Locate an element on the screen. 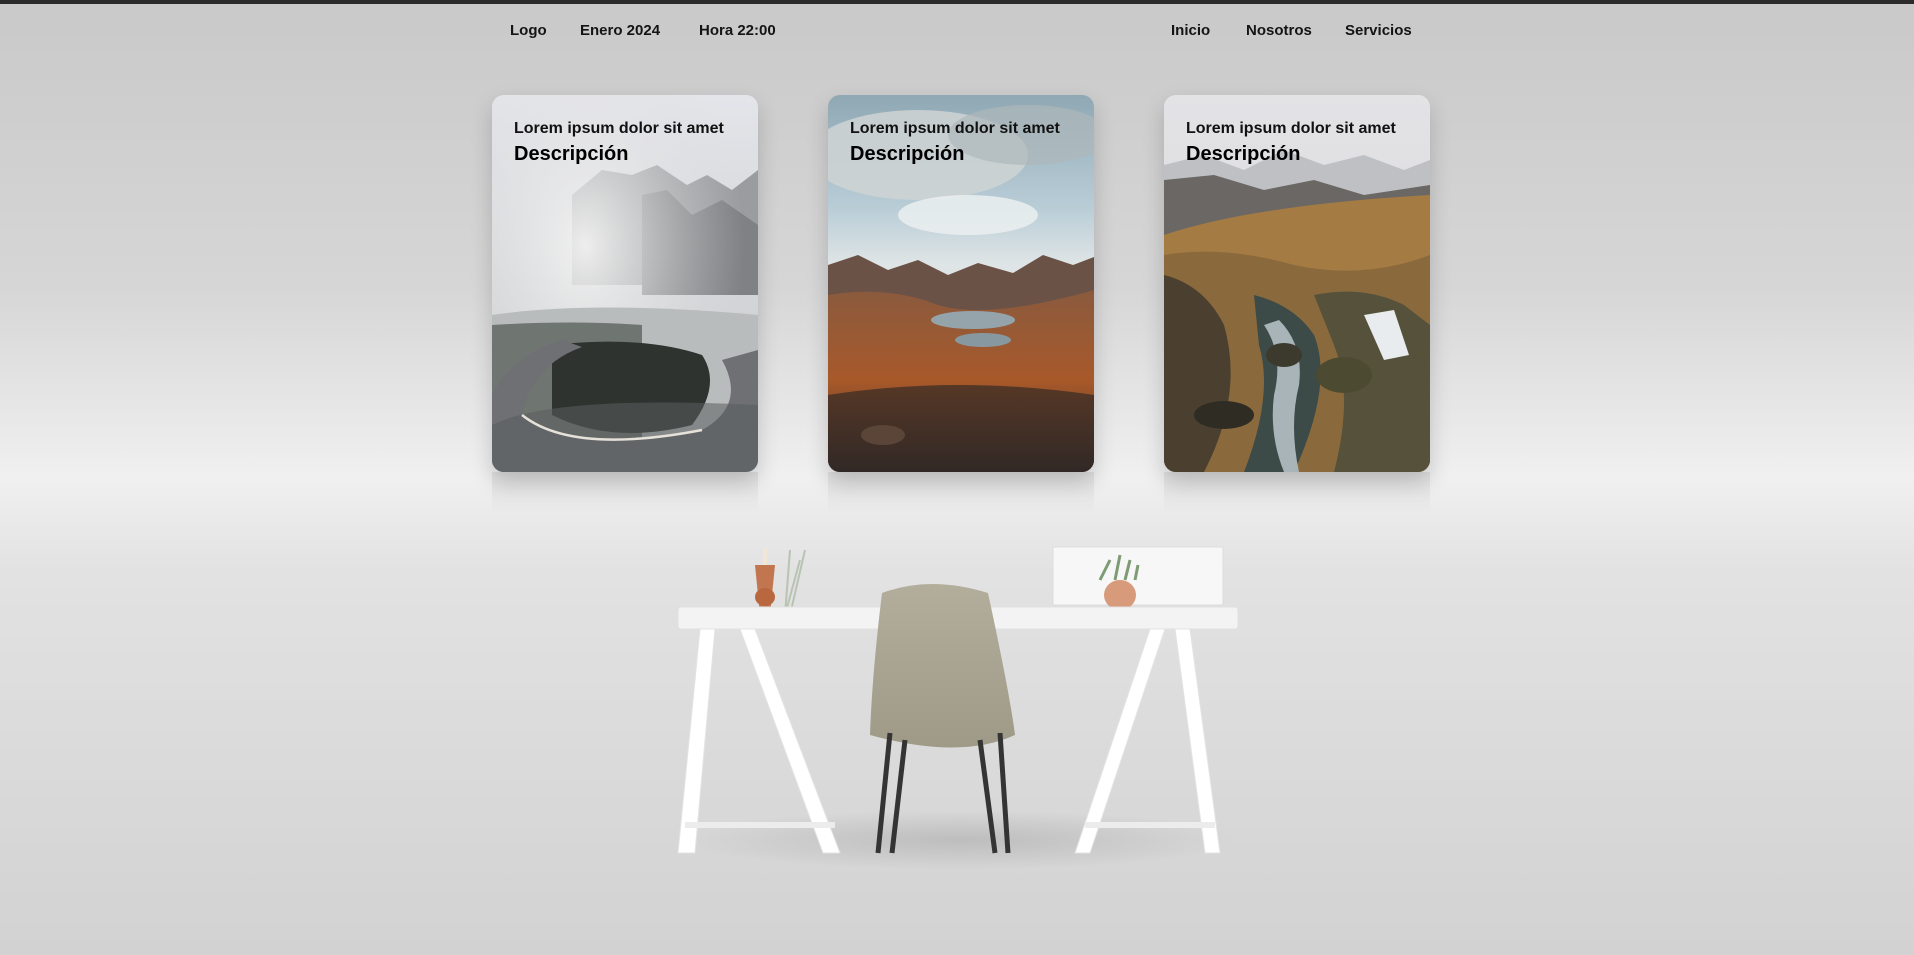 The height and width of the screenshot is (955, 1914). nav-link-inicio: Inicio is located at coordinates (1190, 30).